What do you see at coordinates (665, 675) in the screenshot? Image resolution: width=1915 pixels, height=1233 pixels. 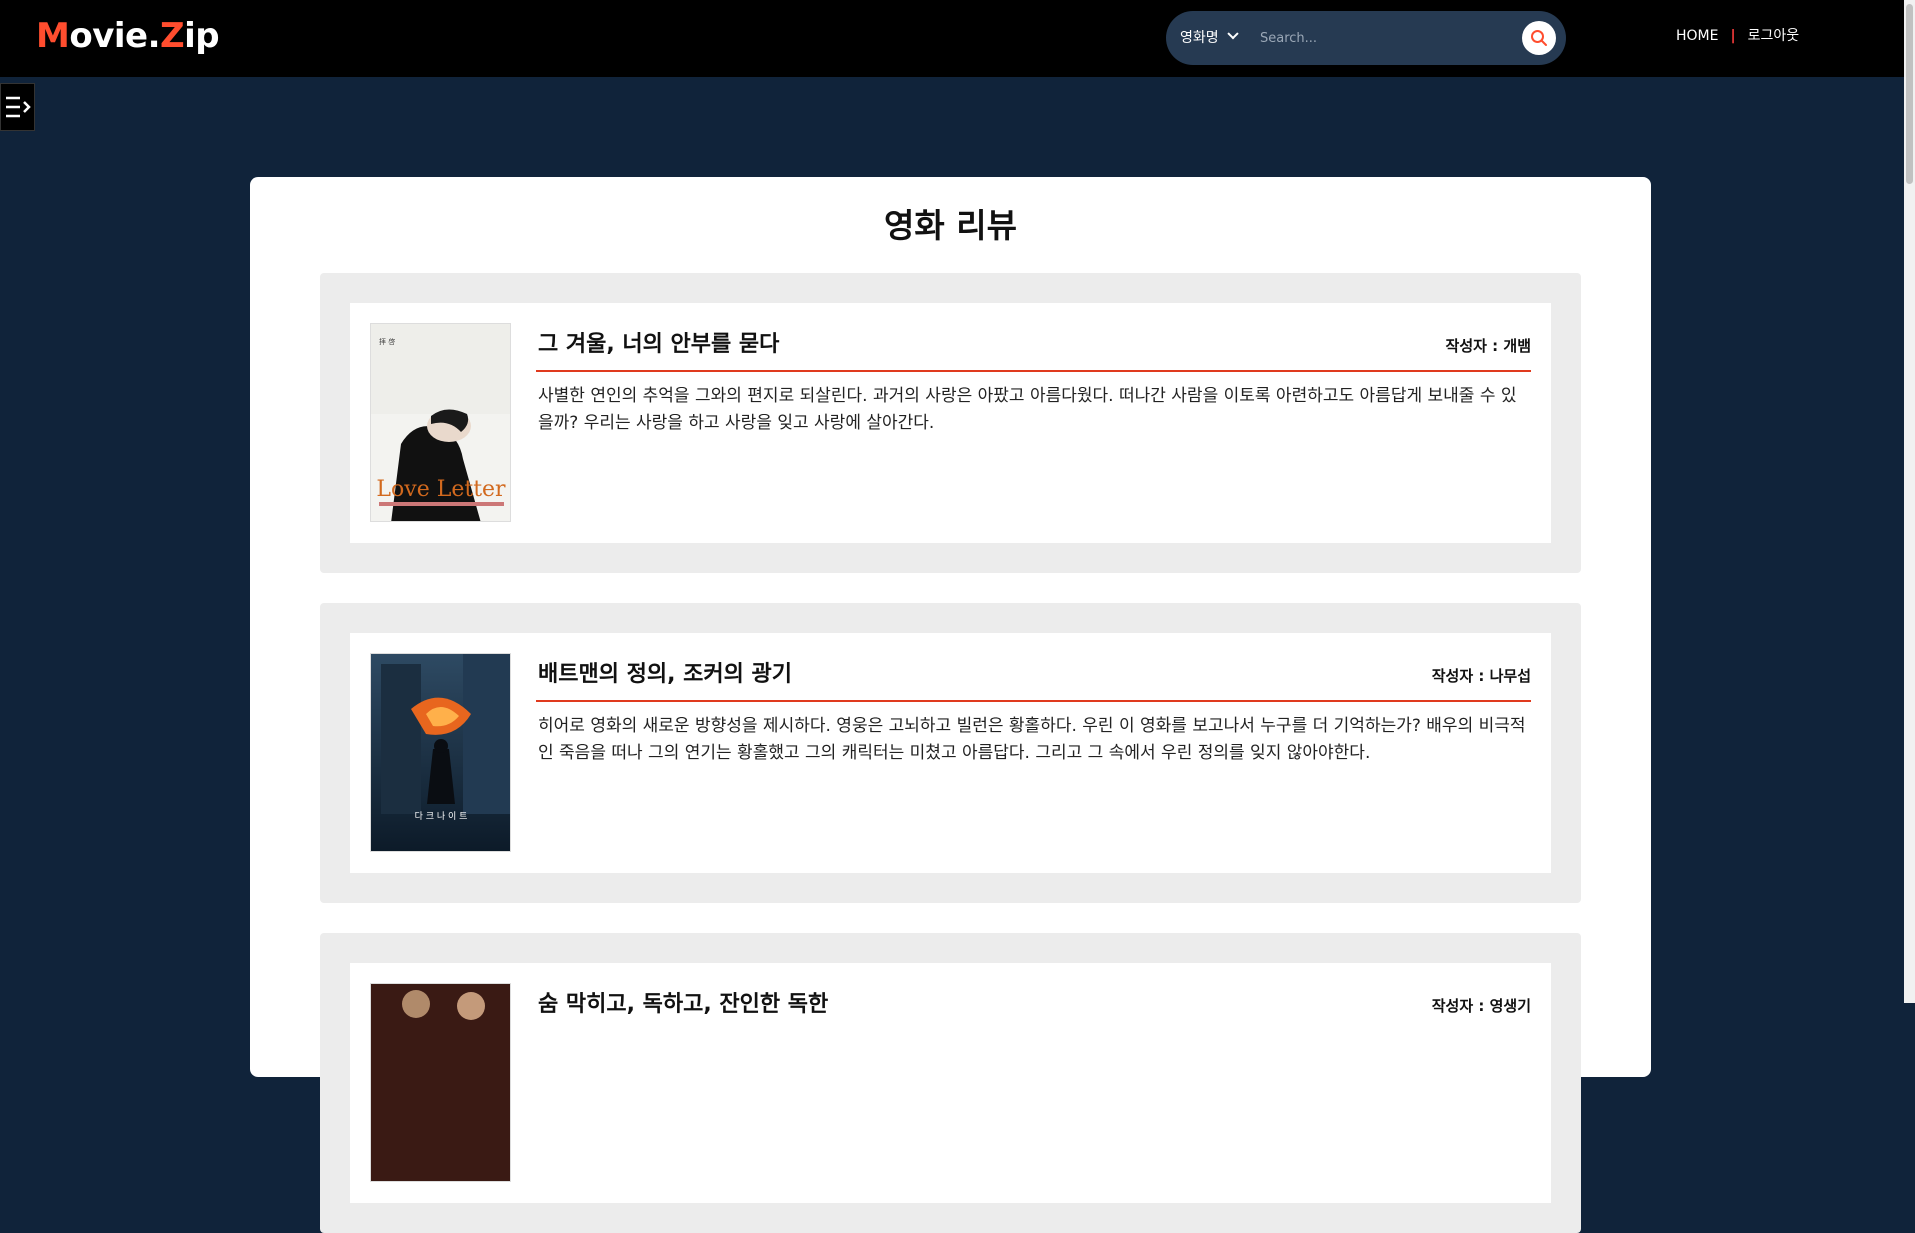 I see `review-title: 배트맨의 정의, 조커의 광기` at bounding box center [665, 675].